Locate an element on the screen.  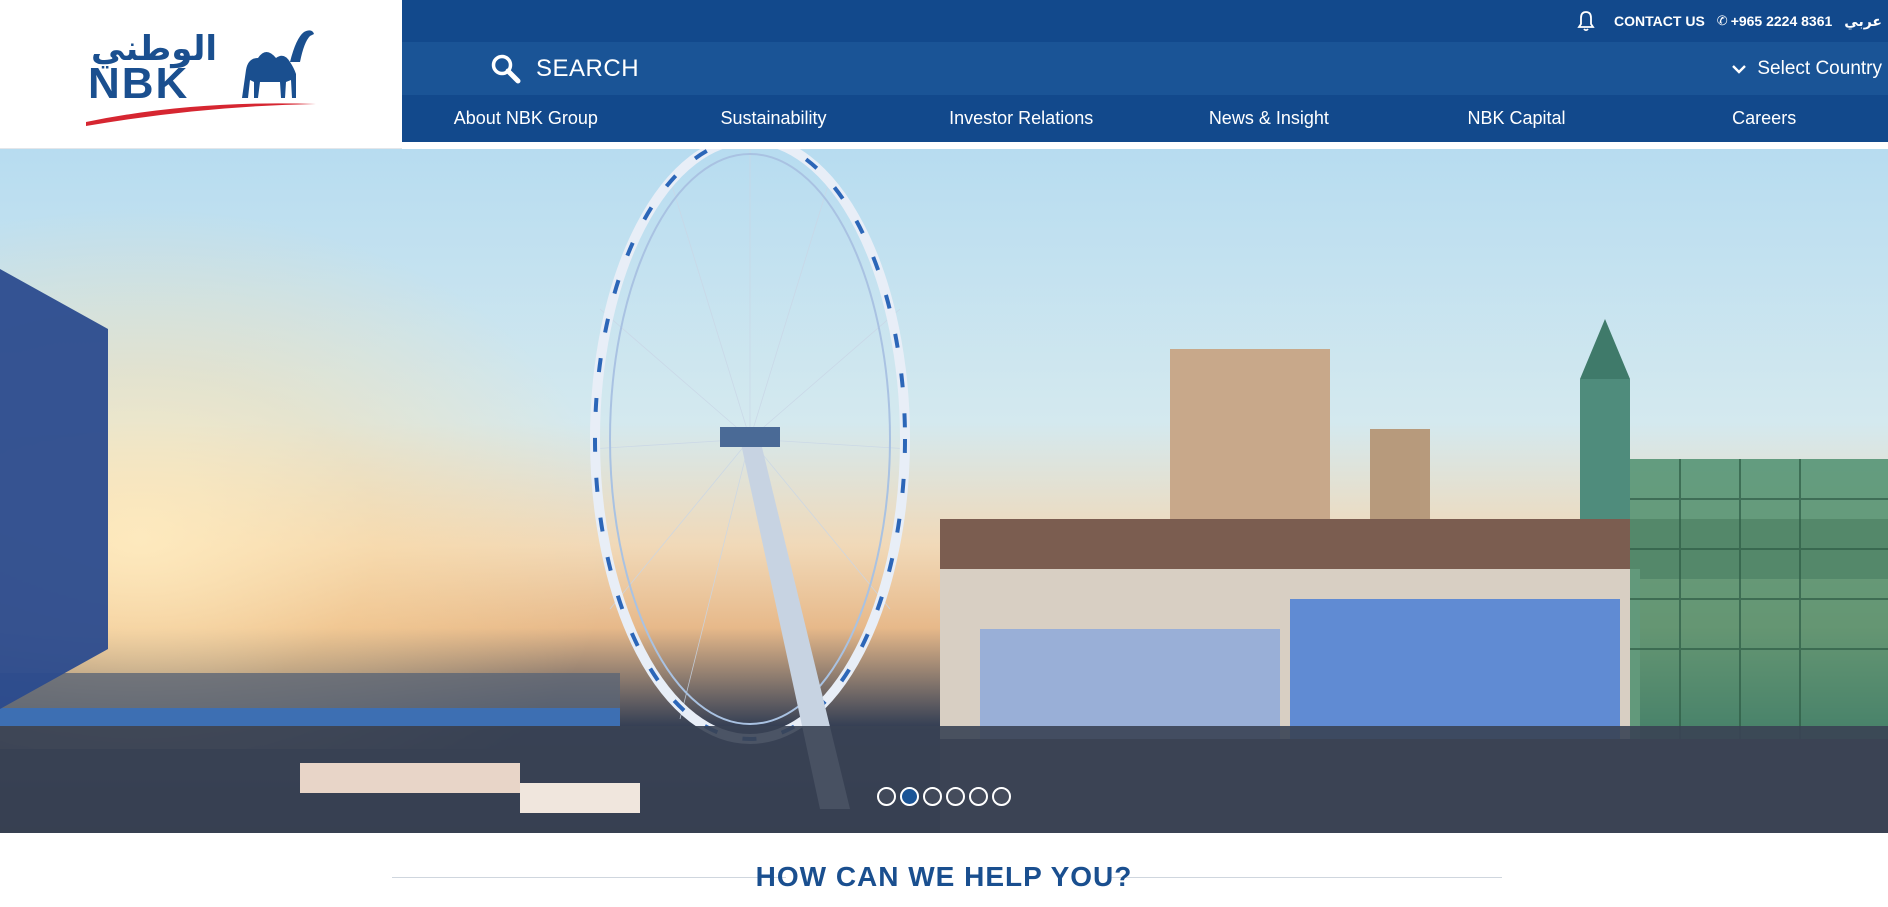
contact-us-link: CONTACT US is located at coordinates (1659, 21).